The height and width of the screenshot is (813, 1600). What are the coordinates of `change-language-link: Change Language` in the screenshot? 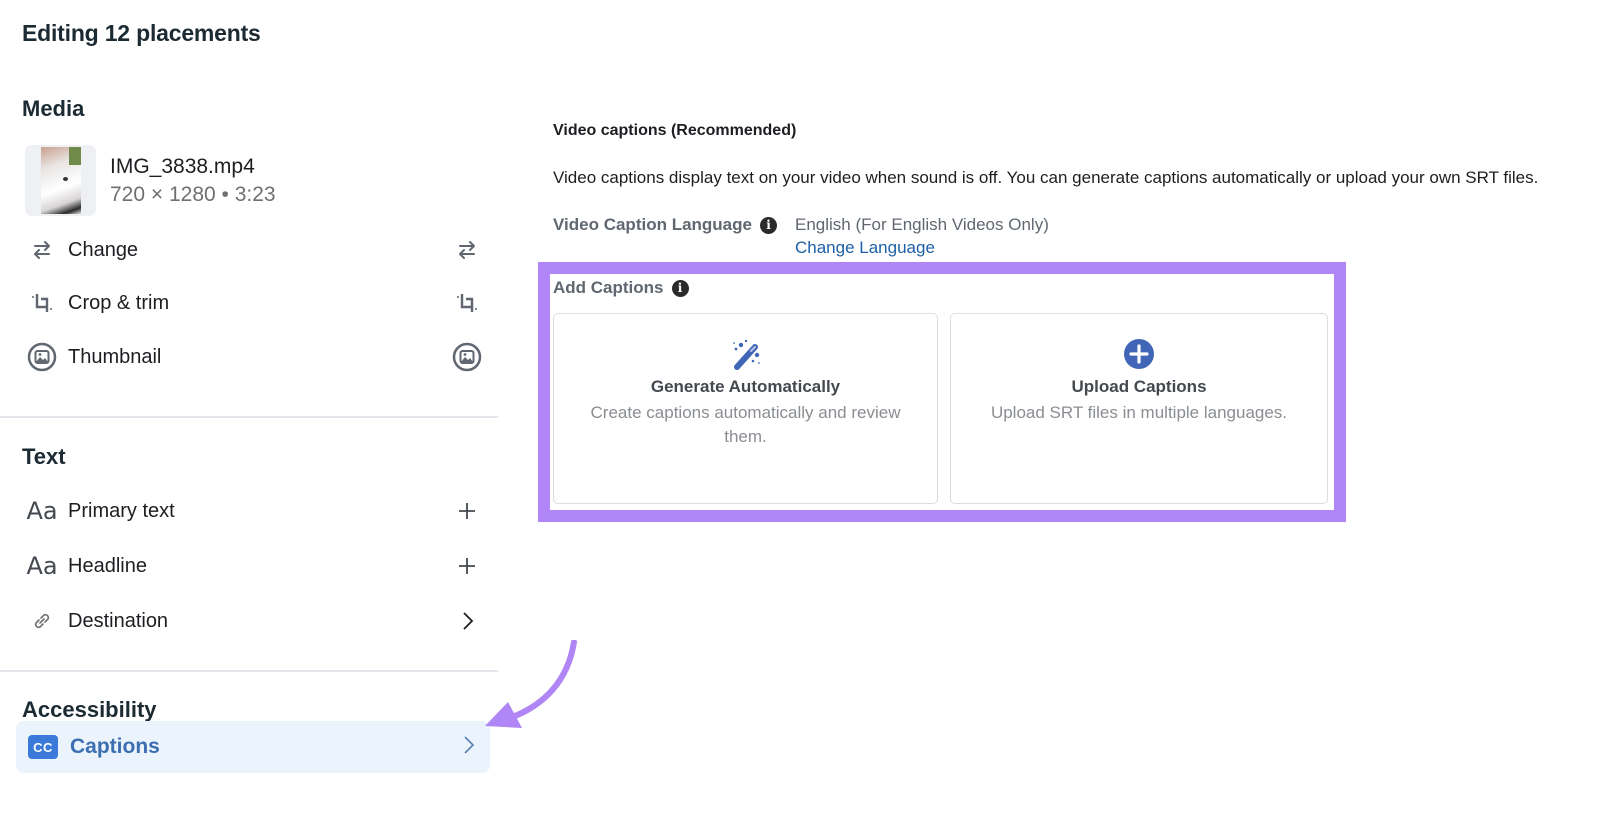 It's located at (865, 248).